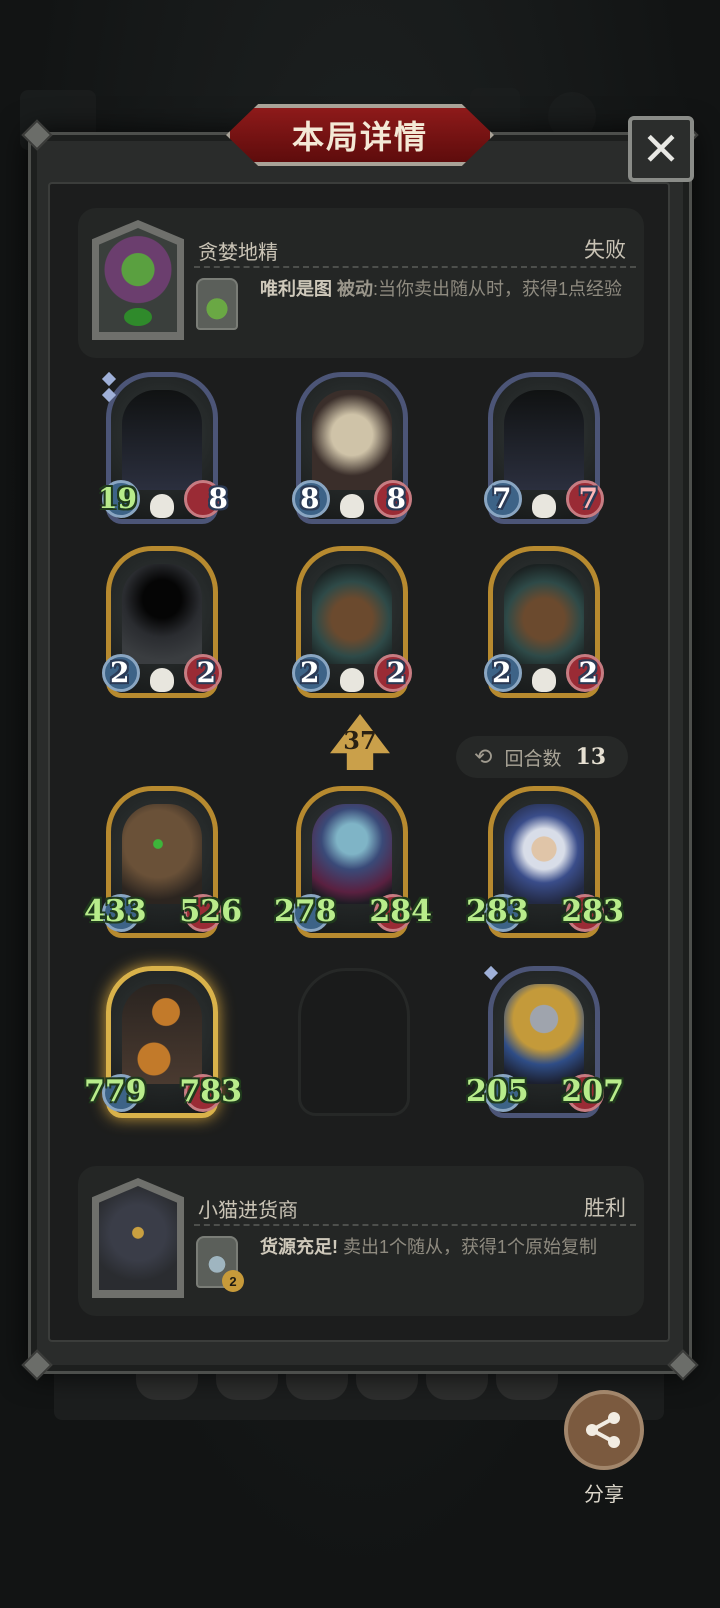 This screenshot has height=1608, width=720. I want to click on tavern-level-value: 37, so click(360, 740).